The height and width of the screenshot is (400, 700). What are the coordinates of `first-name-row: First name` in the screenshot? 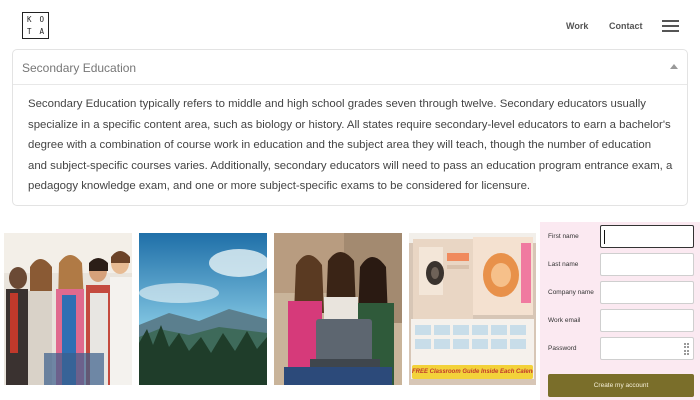 It's located at (620, 237).